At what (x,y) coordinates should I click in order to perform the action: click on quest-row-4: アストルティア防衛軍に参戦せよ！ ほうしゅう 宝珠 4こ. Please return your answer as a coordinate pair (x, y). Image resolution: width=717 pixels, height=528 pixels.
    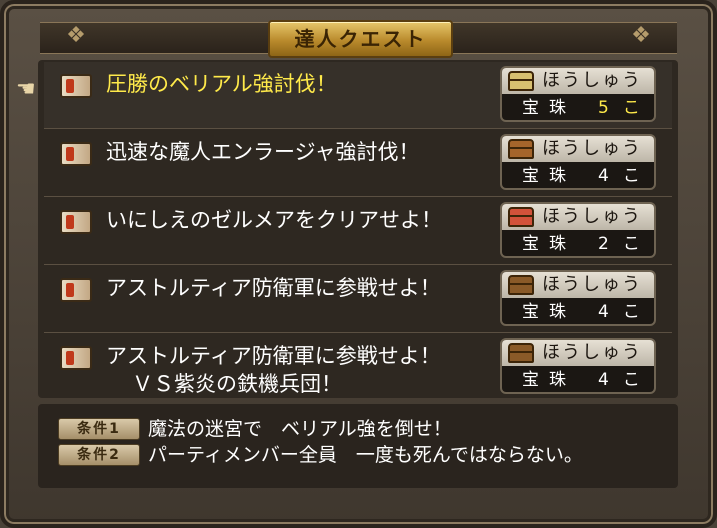
    Looking at the image, I should click on (358, 299).